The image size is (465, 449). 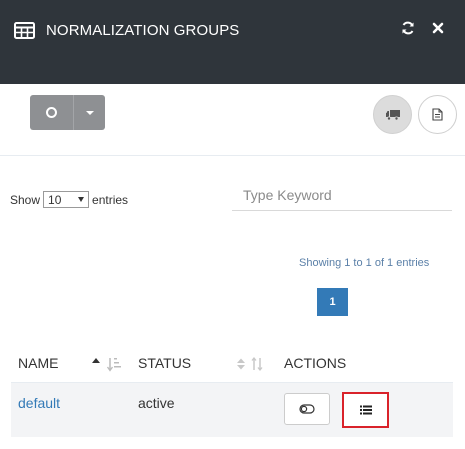 What do you see at coordinates (252, 364) in the screenshot?
I see `sort-both-icon` at bounding box center [252, 364].